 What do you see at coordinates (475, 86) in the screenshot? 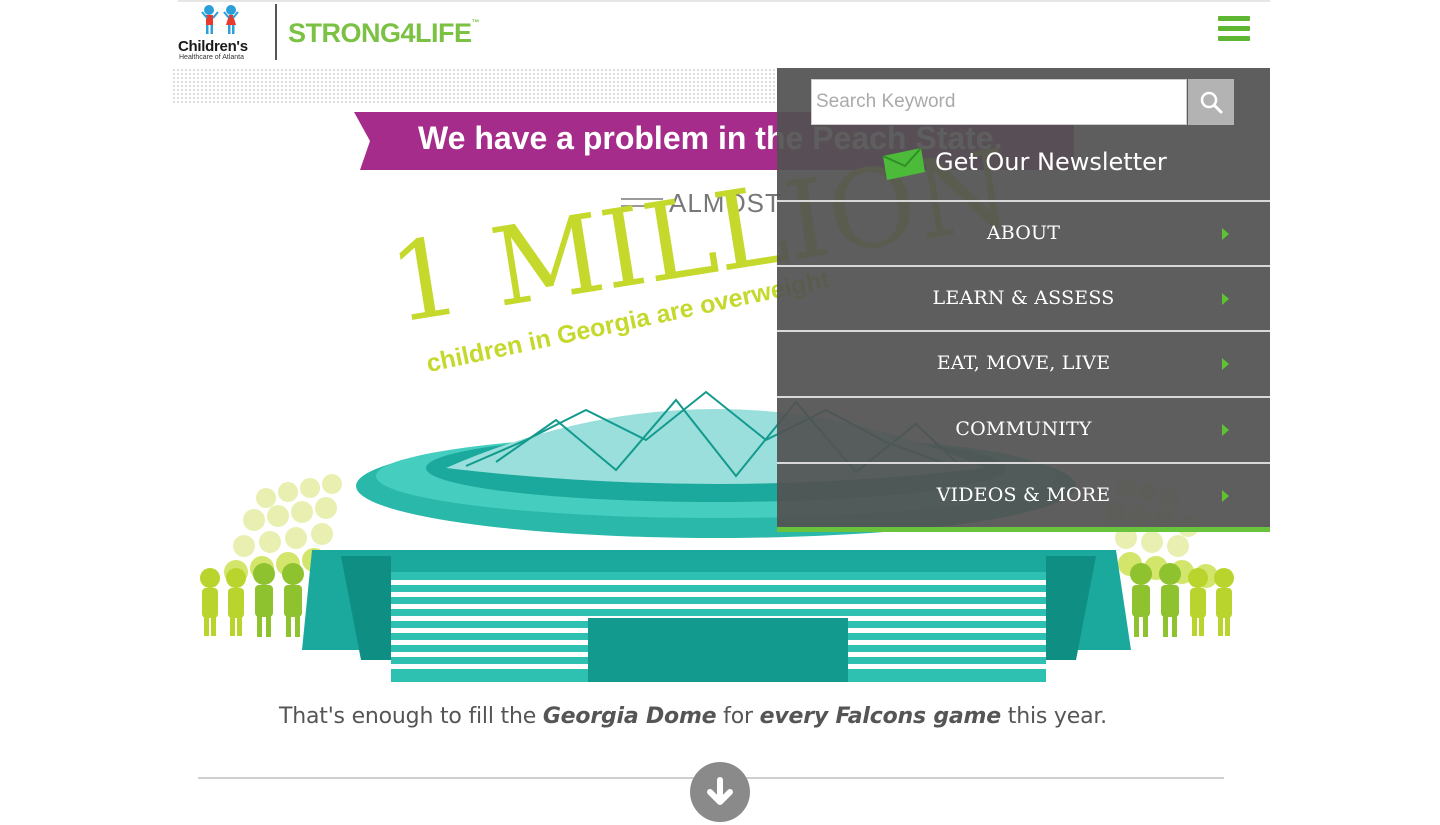
I see `dotted-band` at bounding box center [475, 86].